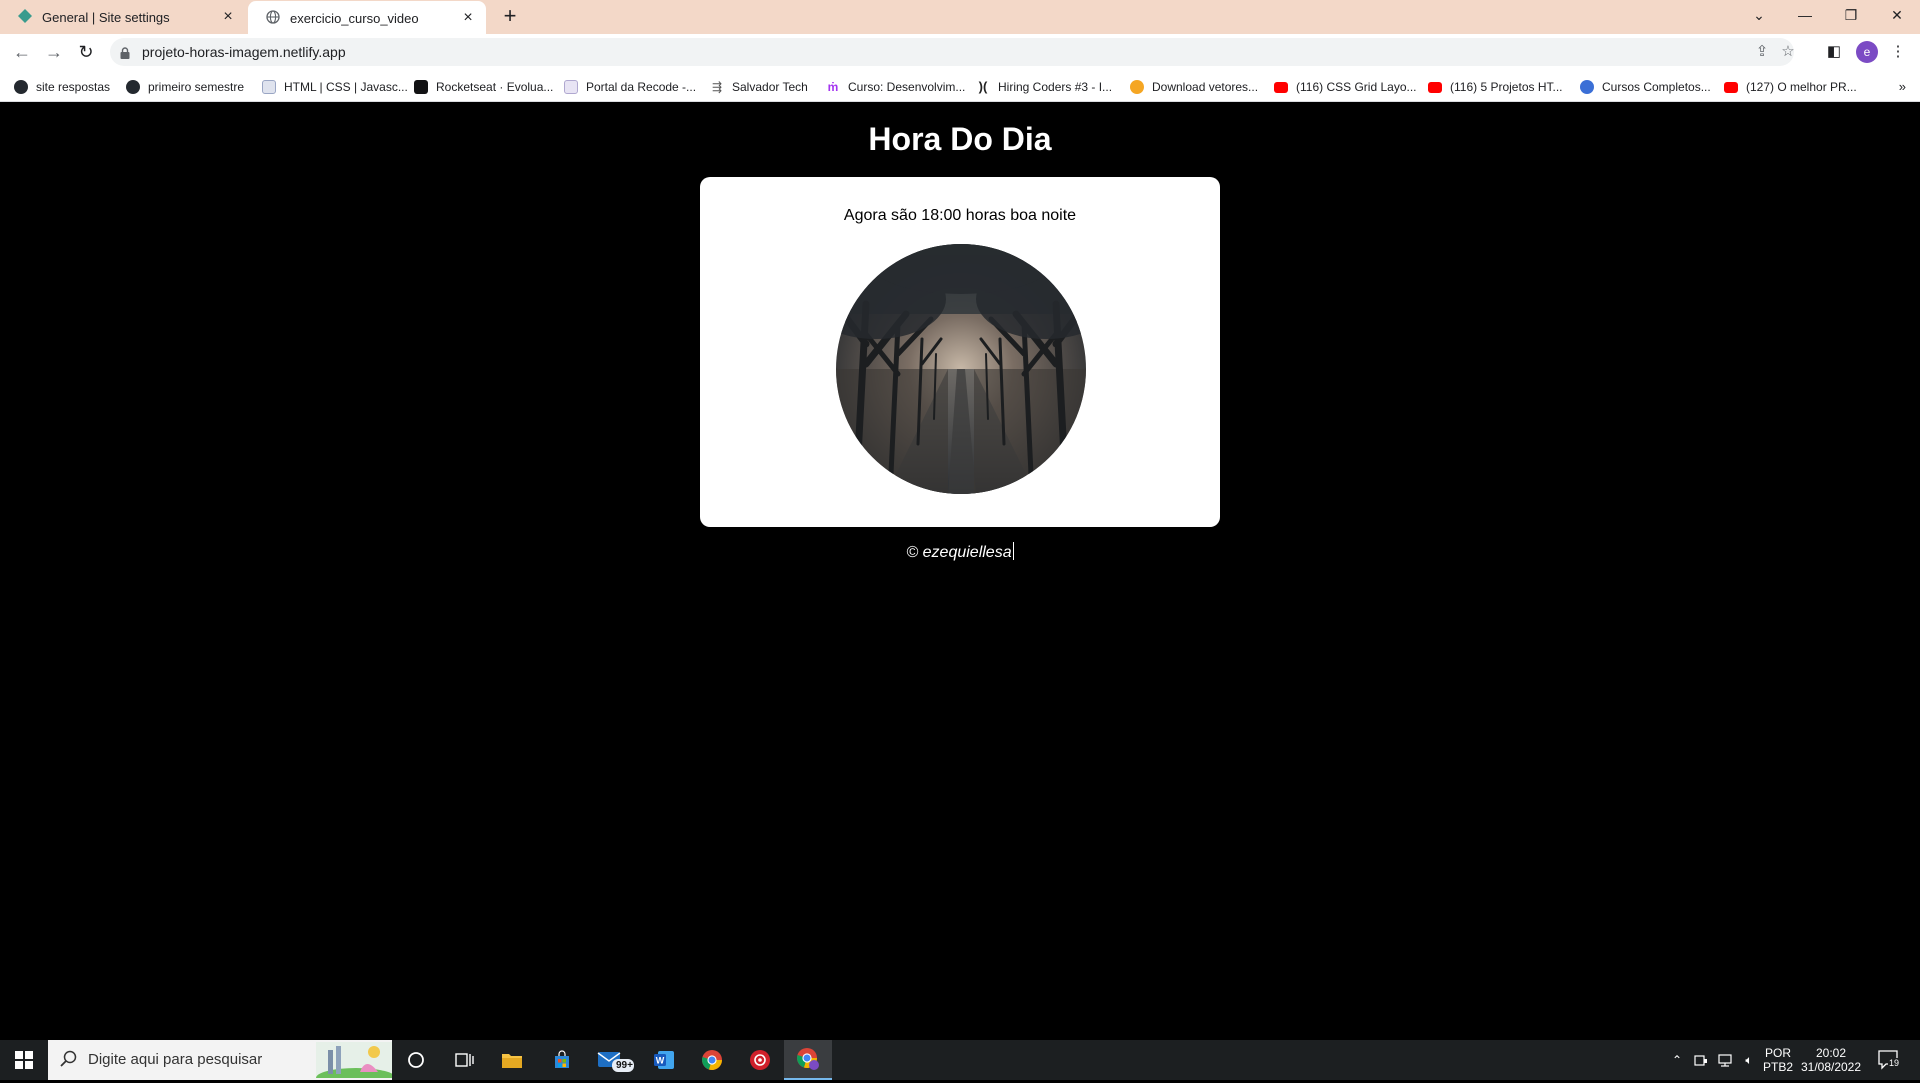 This screenshot has width=1920, height=1083. What do you see at coordinates (25, 17) in the screenshot?
I see `settings-favicon-icon` at bounding box center [25, 17].